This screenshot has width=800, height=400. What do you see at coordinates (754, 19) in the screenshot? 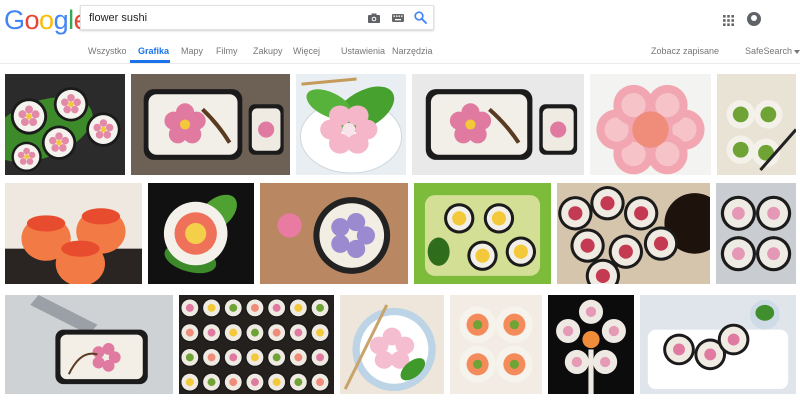
I see `account-icon` at bounding box center [754, 19].